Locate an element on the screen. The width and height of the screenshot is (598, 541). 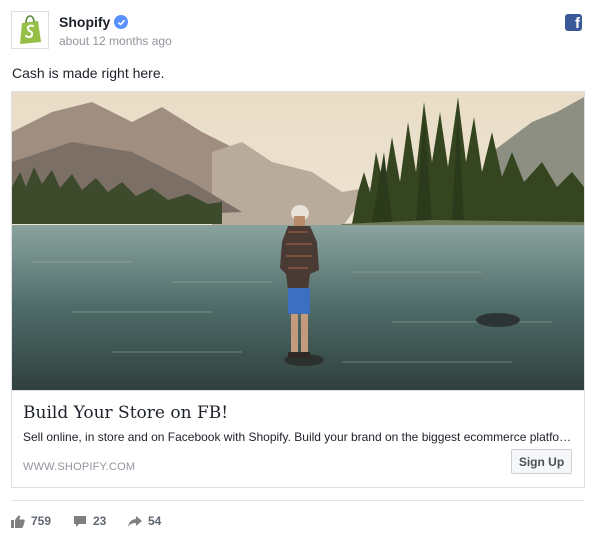
shares-count: 54 is located at coordinates (144, 521).